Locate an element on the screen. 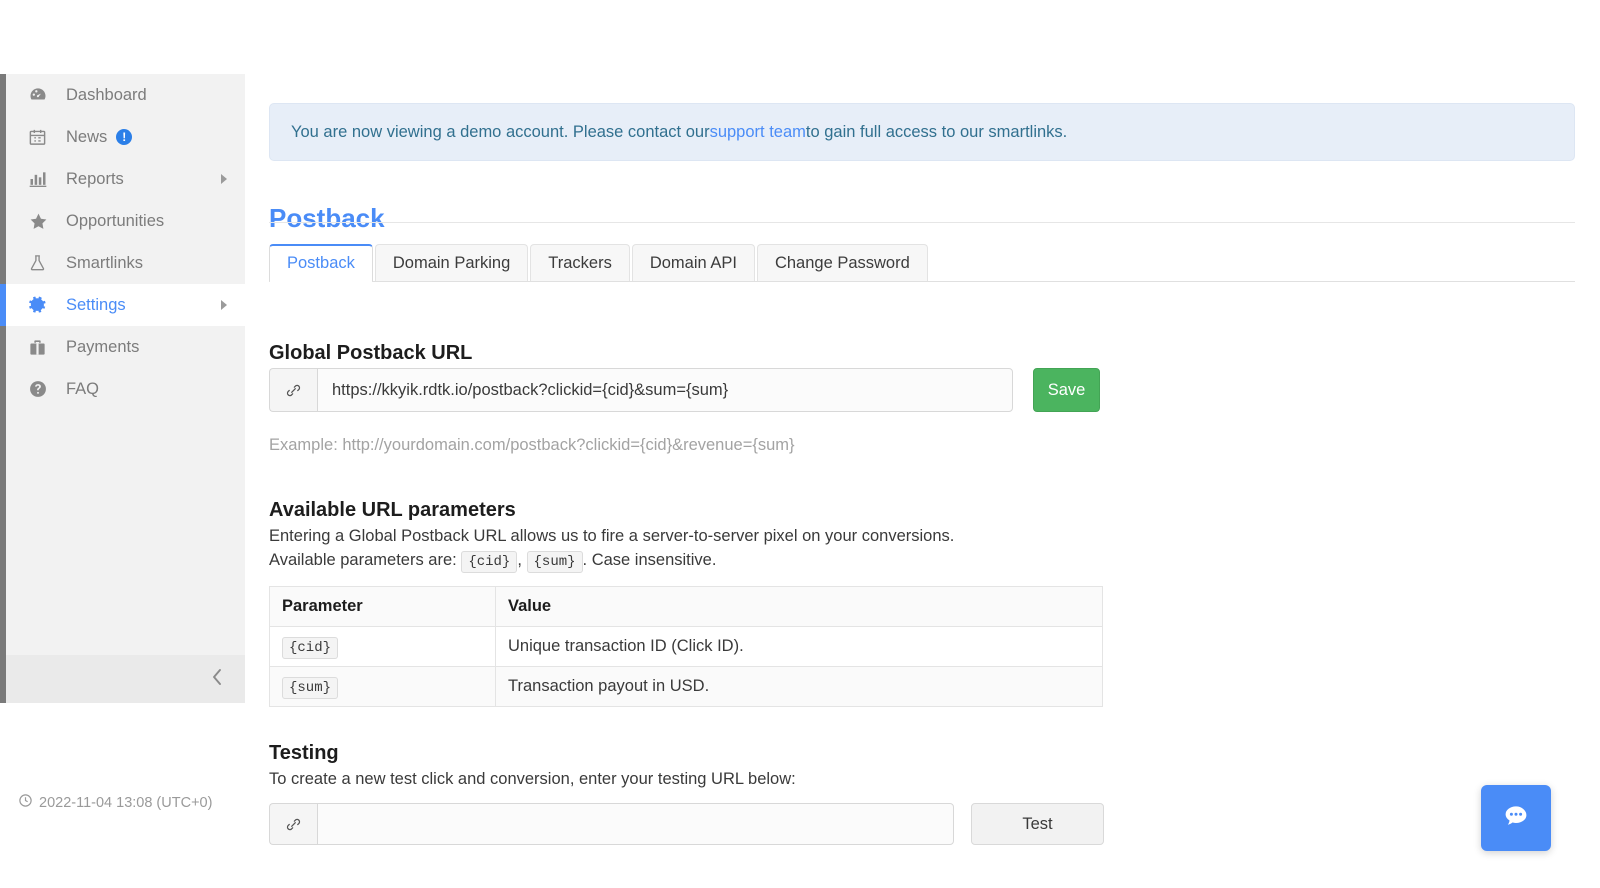 This screenshot has width=1600, height=888. news-alert-badge: ! is located at coordinates (124, 137).